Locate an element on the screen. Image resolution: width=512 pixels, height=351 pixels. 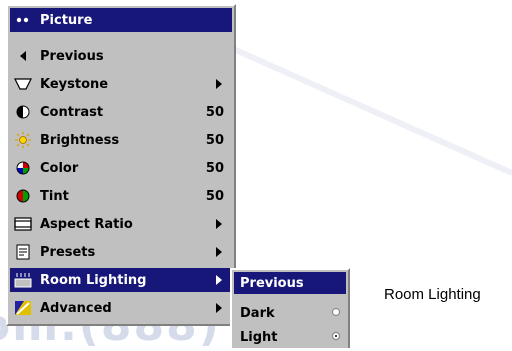
presets-icon is located at coordinates (23, 252).